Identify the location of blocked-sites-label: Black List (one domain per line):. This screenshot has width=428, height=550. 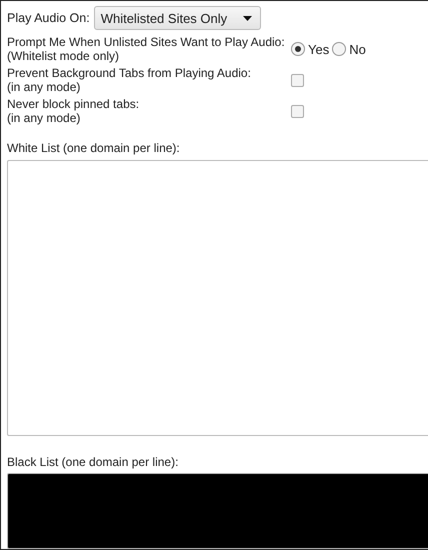
(93, 462).